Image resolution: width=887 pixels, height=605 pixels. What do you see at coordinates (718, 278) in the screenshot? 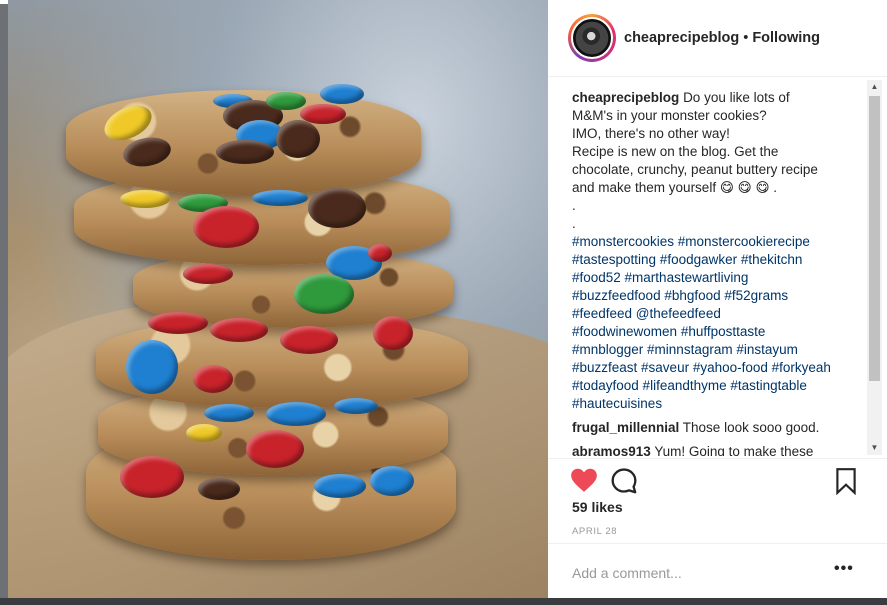
I see `hashtag-line: #food52 #marthastewartliving` at bounding box center [718, 278].